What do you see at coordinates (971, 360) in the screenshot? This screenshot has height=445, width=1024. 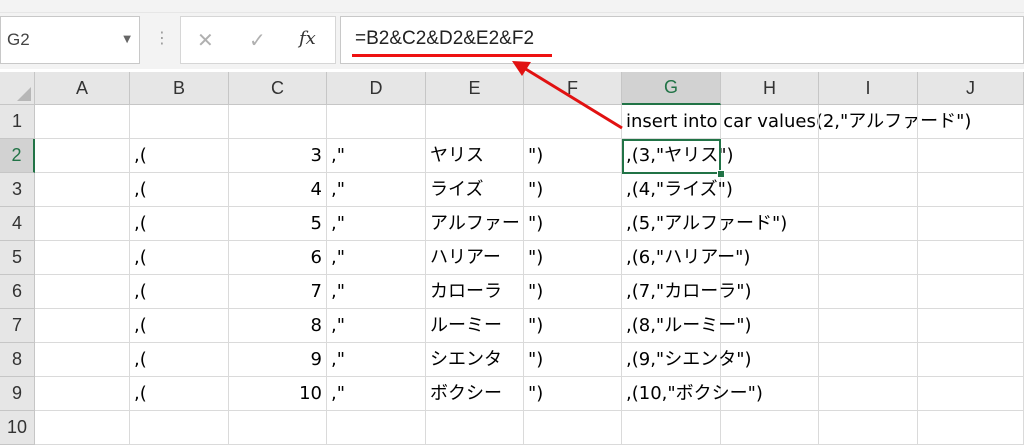 I see `cell-j8` at bounding box center [971, 360].